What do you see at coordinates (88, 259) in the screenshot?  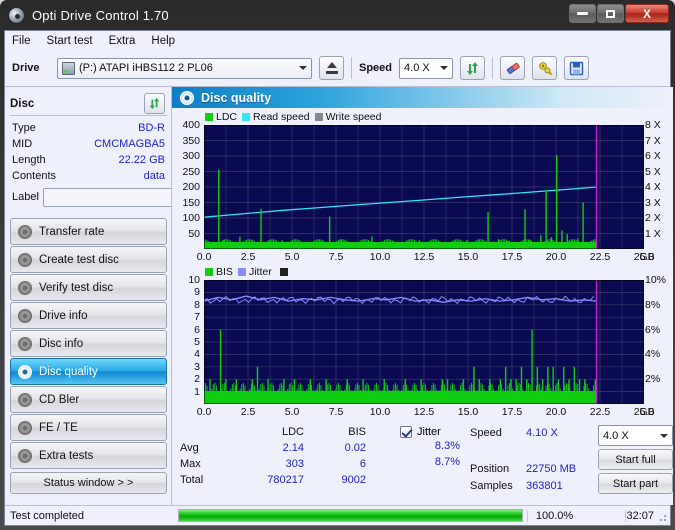 I see `sidebar-item-create-test-disc: Create test disc` at bounding box center [88, 259].